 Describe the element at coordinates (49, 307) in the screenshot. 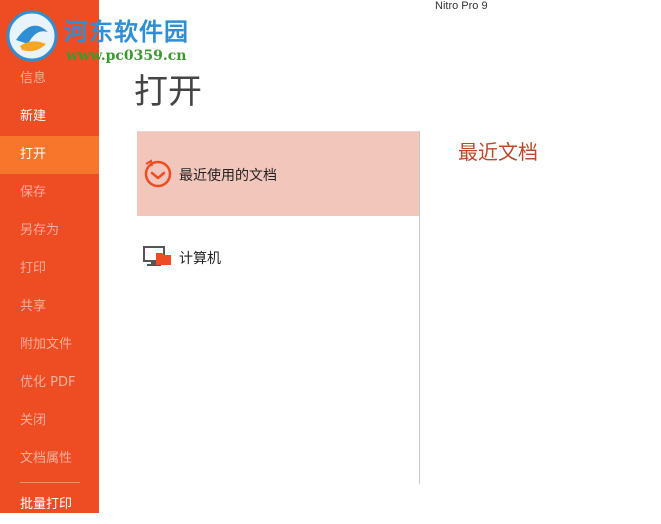

I see `sidebar-item-share: 共享` at that location.